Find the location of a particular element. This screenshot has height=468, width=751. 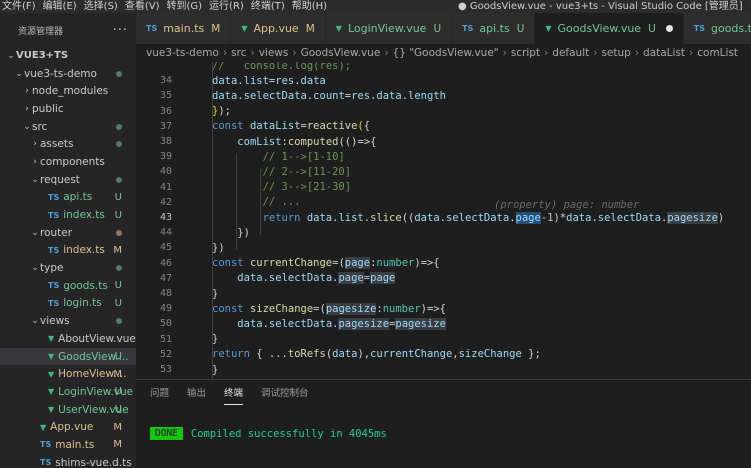

breadcrumb-item: src is located at coordinates (238, 53).